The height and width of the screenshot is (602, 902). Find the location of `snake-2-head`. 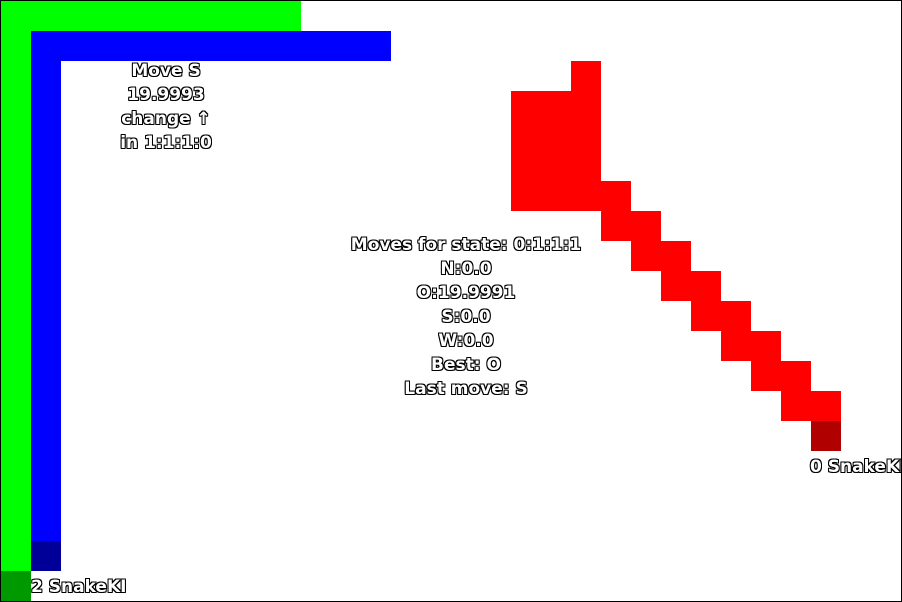

snake-2-head is located at coordinates (826, 436).